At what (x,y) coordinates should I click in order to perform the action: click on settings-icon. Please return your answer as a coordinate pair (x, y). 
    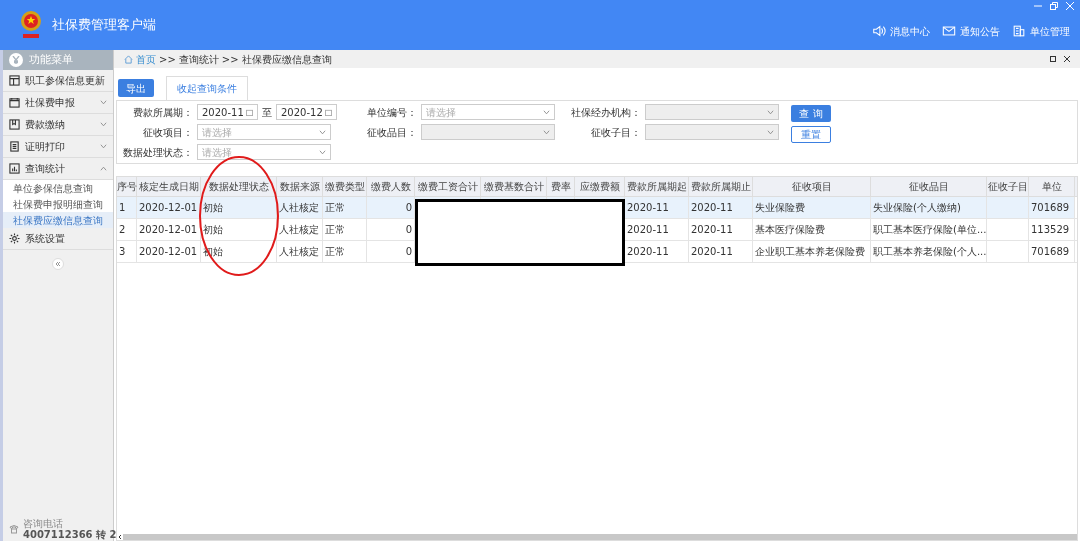
    Looking at the image, I should click on (14, 238).